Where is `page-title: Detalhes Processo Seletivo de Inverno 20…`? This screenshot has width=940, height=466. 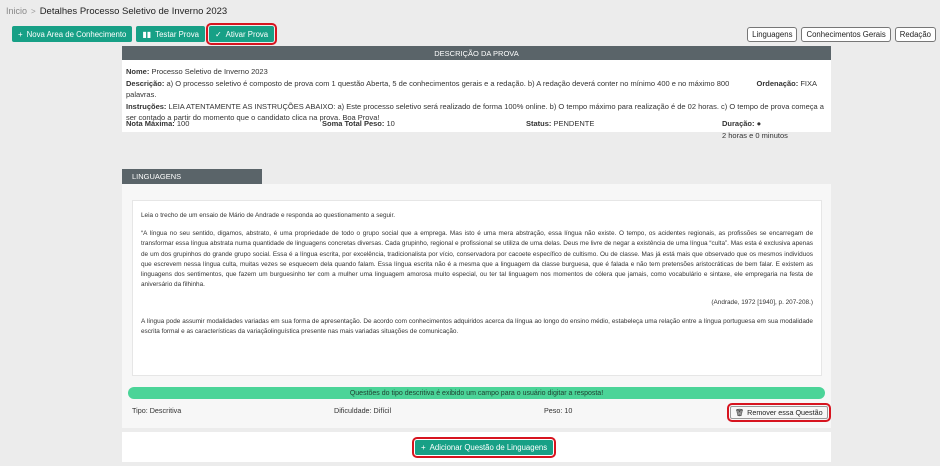 page-title: Detalhes Processo Seletivo de Inverno 20… is located at coordinates (133, 11).